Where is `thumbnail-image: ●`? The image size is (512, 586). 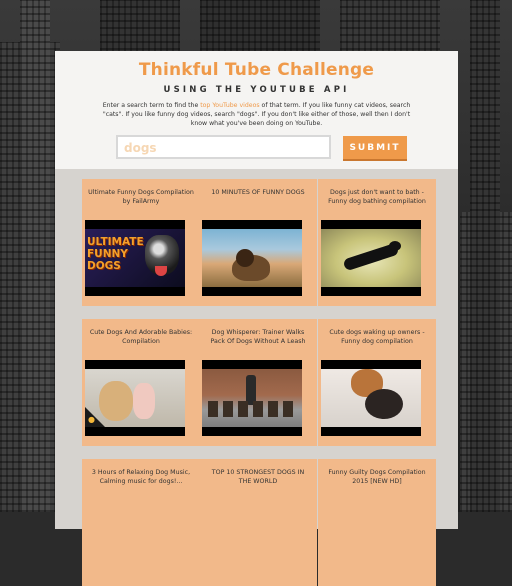 thumbnail-image: ● is located at coordinates (135, 398).